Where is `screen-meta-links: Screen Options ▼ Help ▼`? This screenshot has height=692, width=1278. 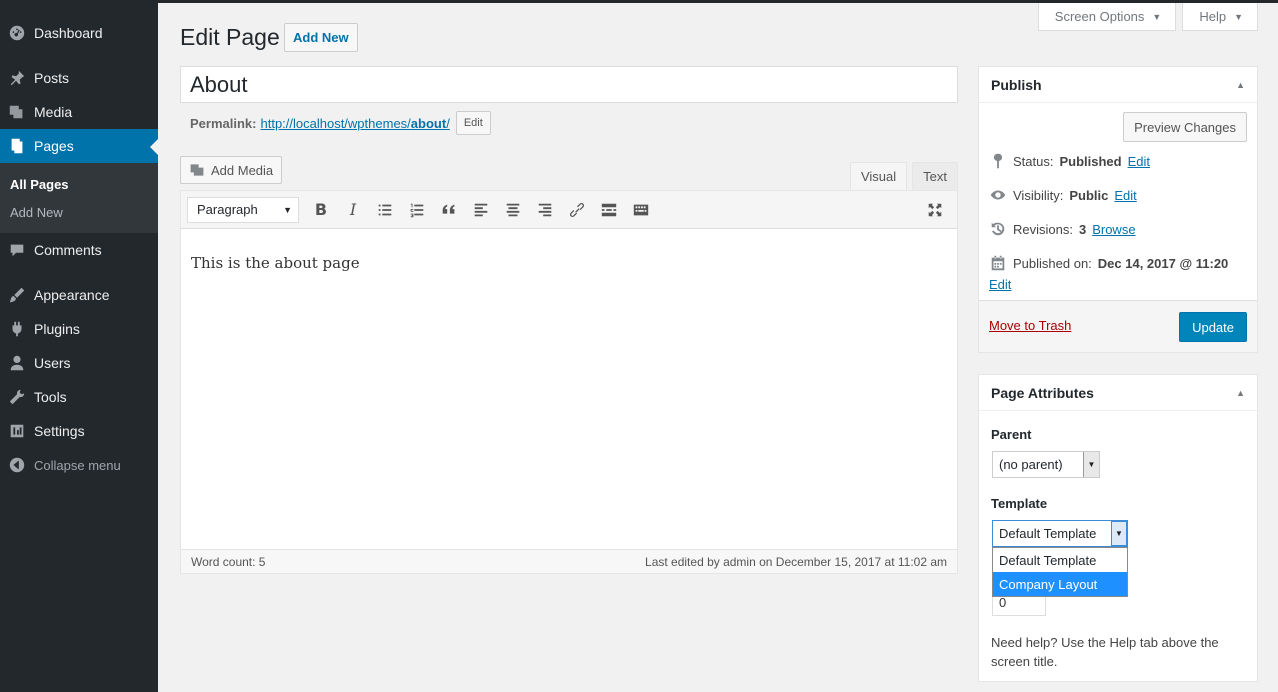
screen-meta-links: Screen Options ▼ Help ▼ is located at coordinates (1147, 17).